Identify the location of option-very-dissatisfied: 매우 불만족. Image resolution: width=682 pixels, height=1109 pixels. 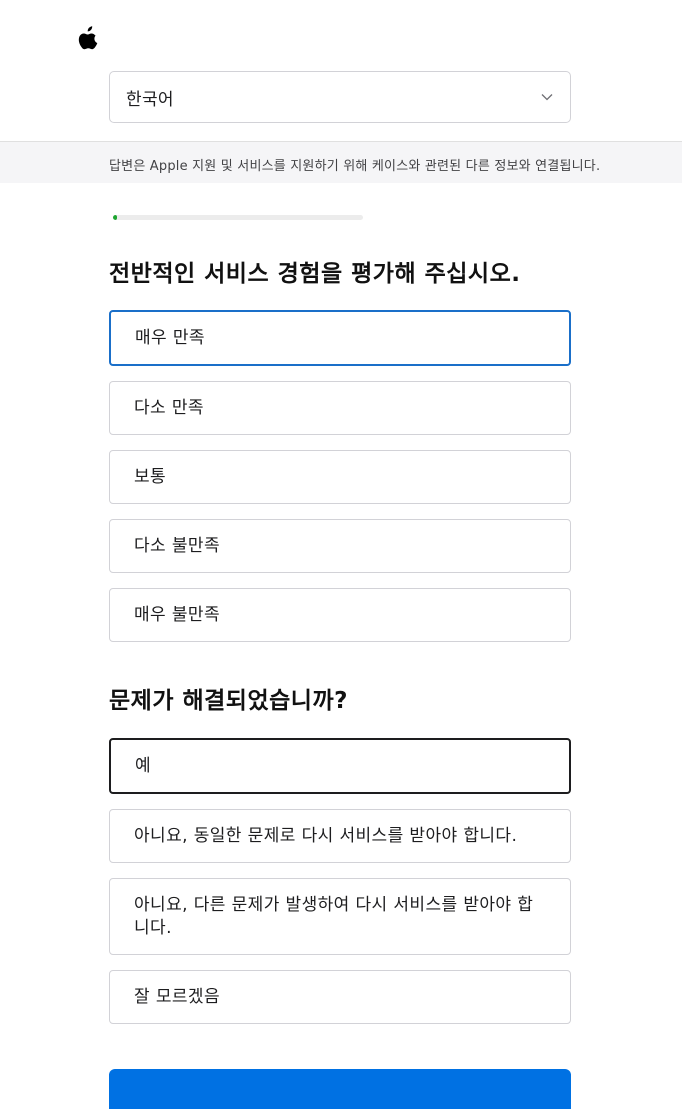
(340, 615).